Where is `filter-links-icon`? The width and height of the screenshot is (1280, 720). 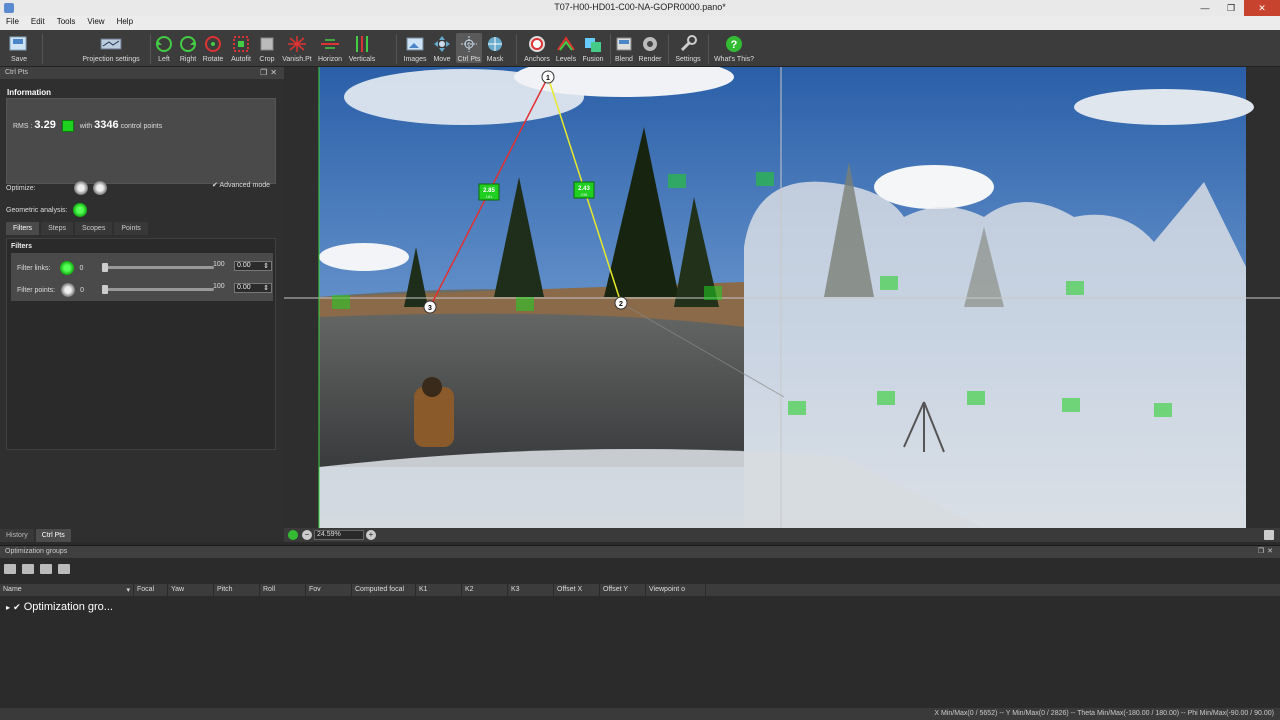 filter-links-icon is located at coordinates (67, 268).